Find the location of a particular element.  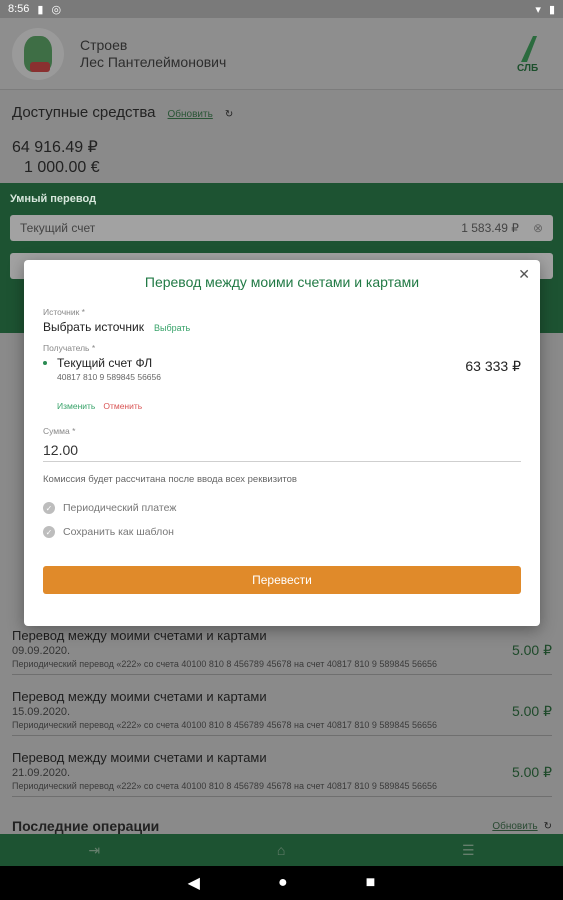

avatar is located at coordinates (38, 53).